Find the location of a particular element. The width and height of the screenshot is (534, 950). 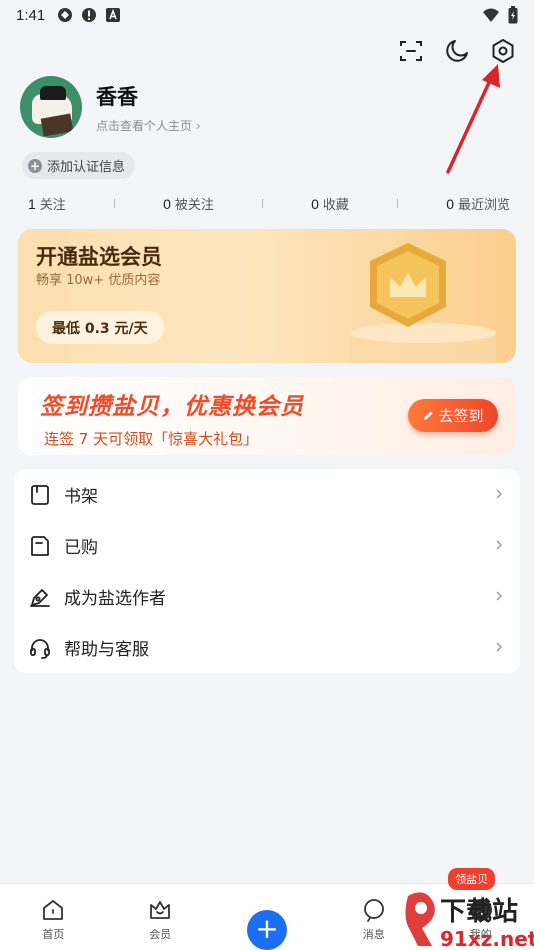

menu-item-become-author: 成为盐选作者 is located at coordinates (267, 596).